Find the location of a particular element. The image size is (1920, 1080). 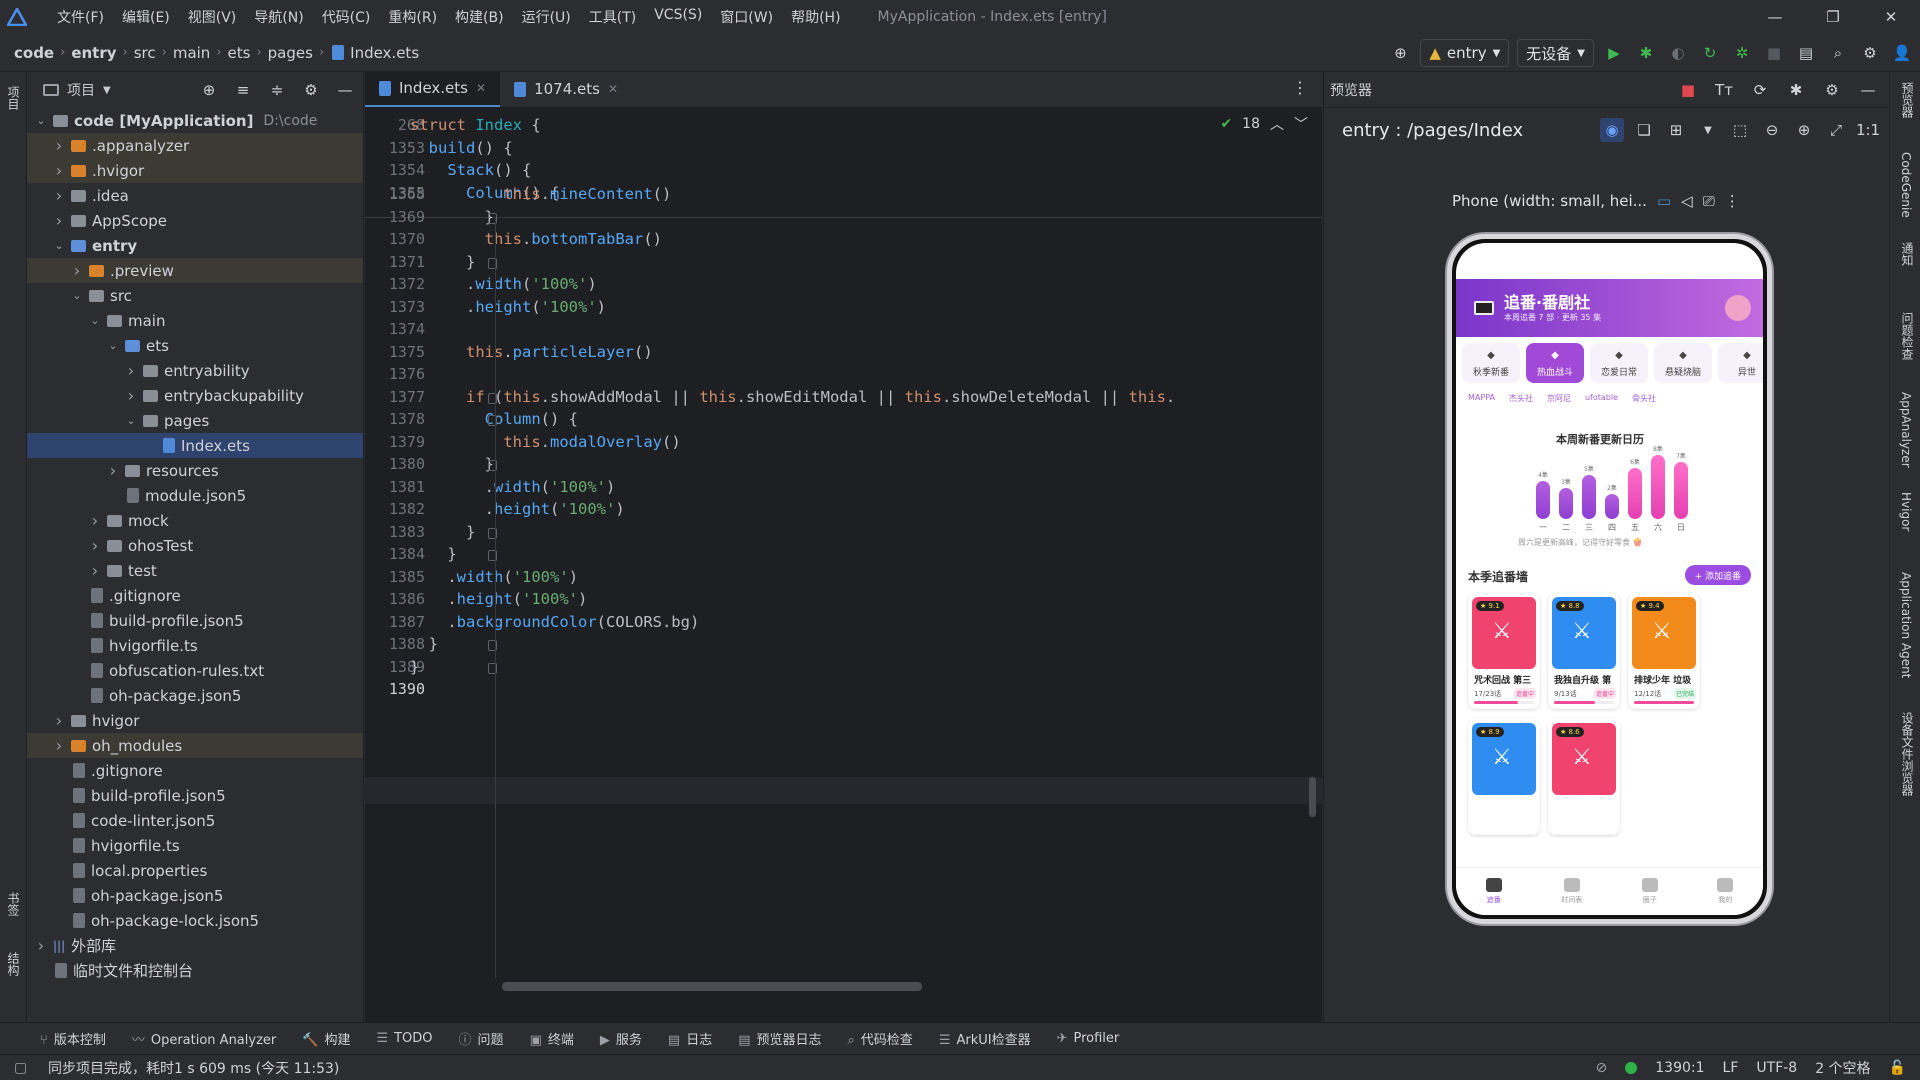

right-tool-button: AppAnalyzer is located at coordinates (1906, 430).